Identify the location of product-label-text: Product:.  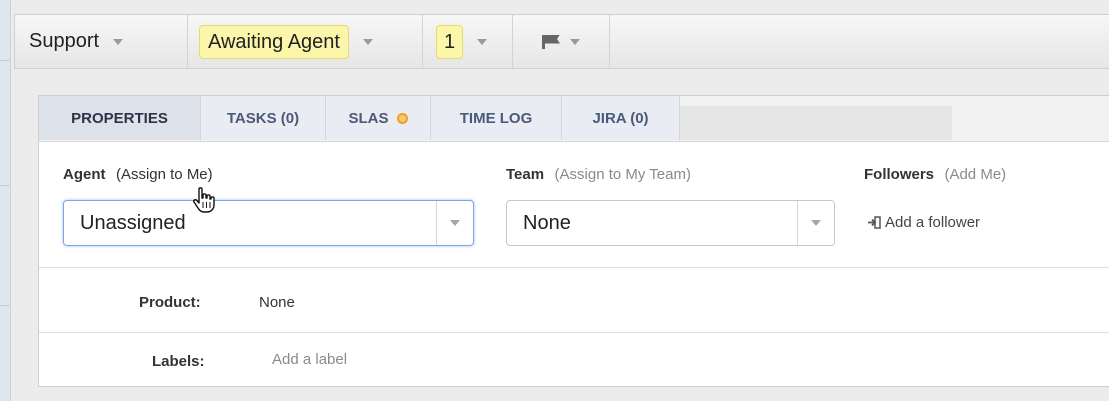
(170, 302).